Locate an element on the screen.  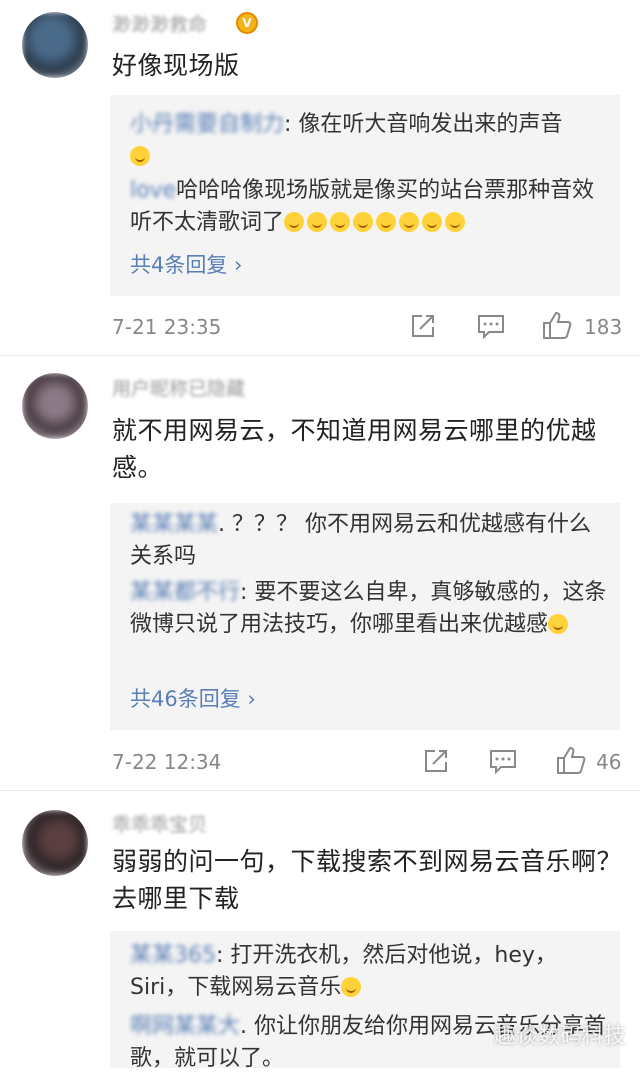
more-replies-link: 共4条回复 › is located at coordinates (186, 264).